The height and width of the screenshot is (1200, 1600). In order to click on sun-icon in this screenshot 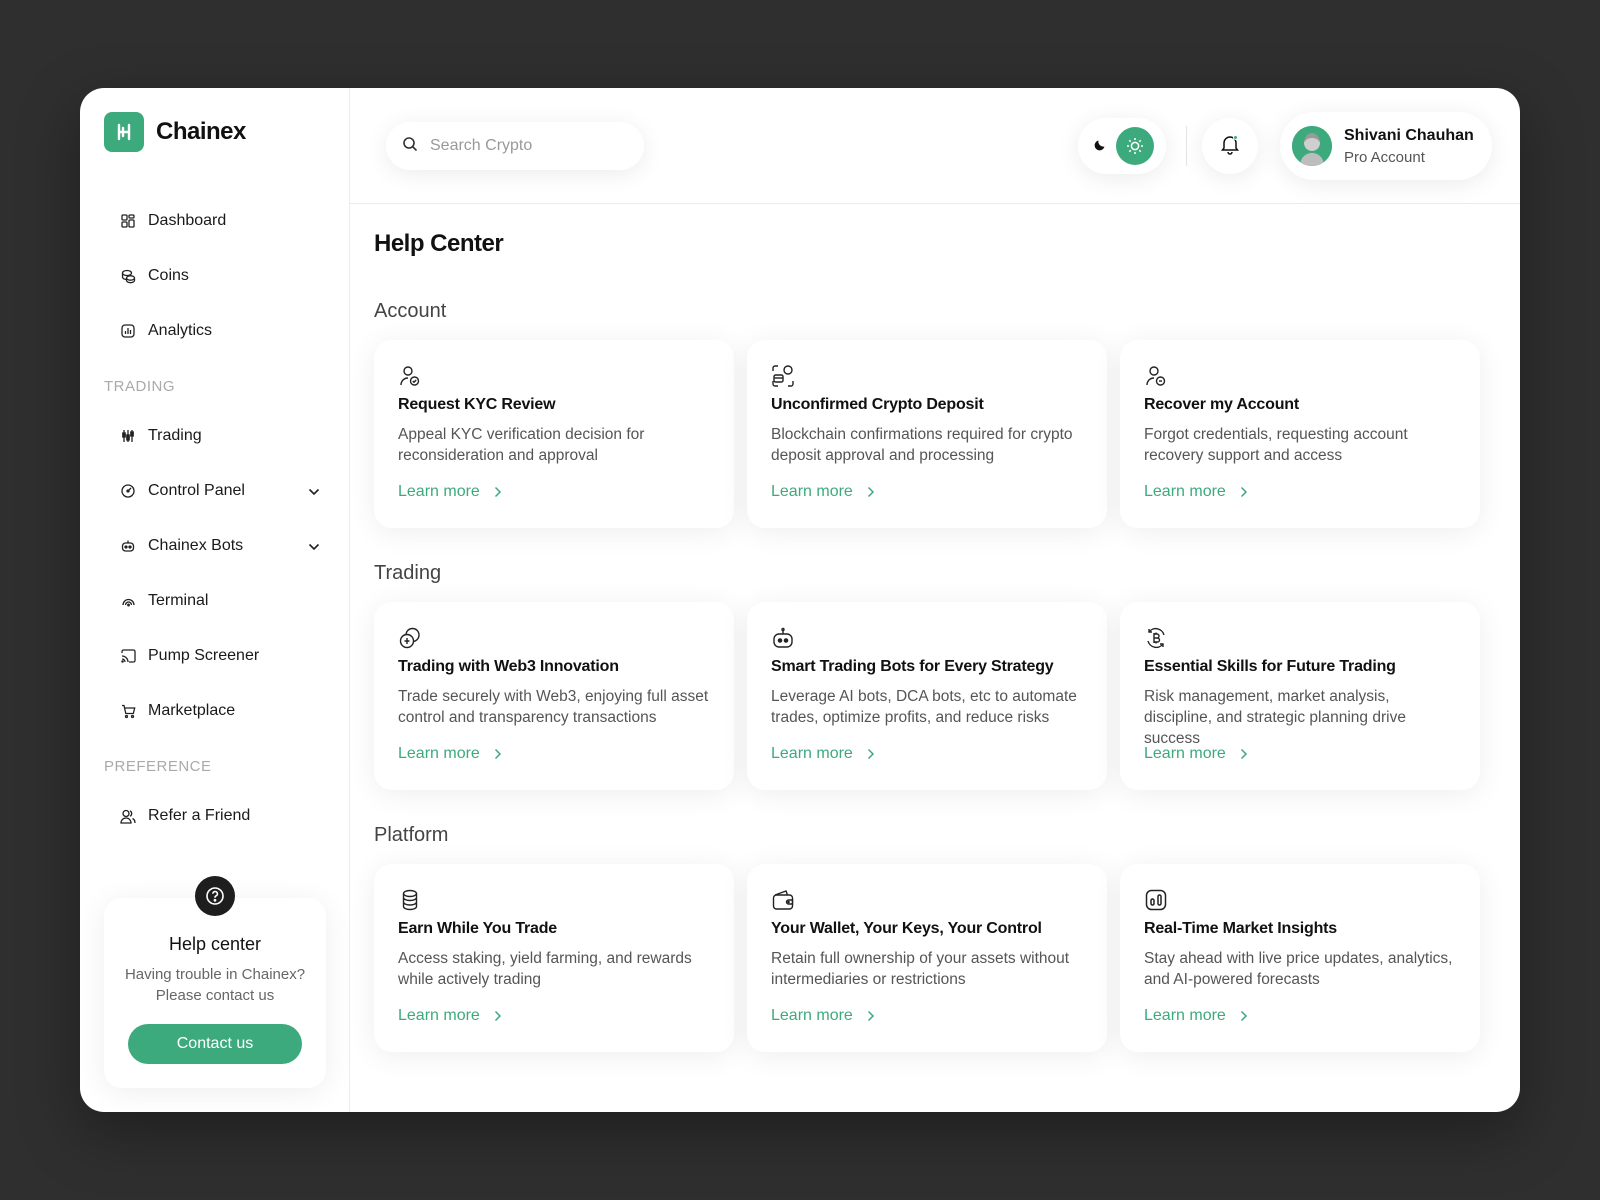, I will do `click(1135, 146)`.